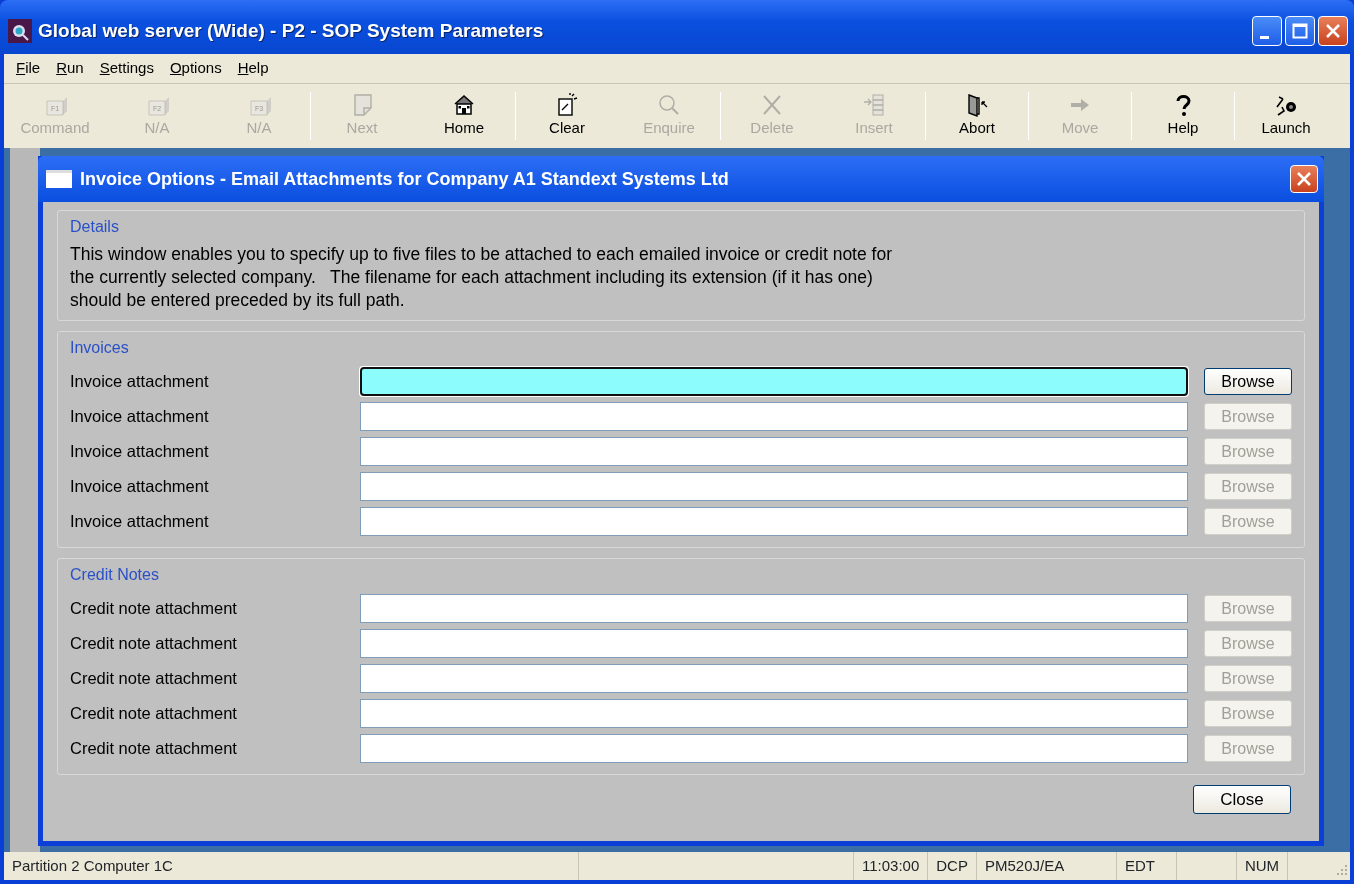 The height and width of the screenshot is (884, 1354). Describe the element at coordinates (253, 68) in the screenshot. I see `menu-item: Help` at that location.